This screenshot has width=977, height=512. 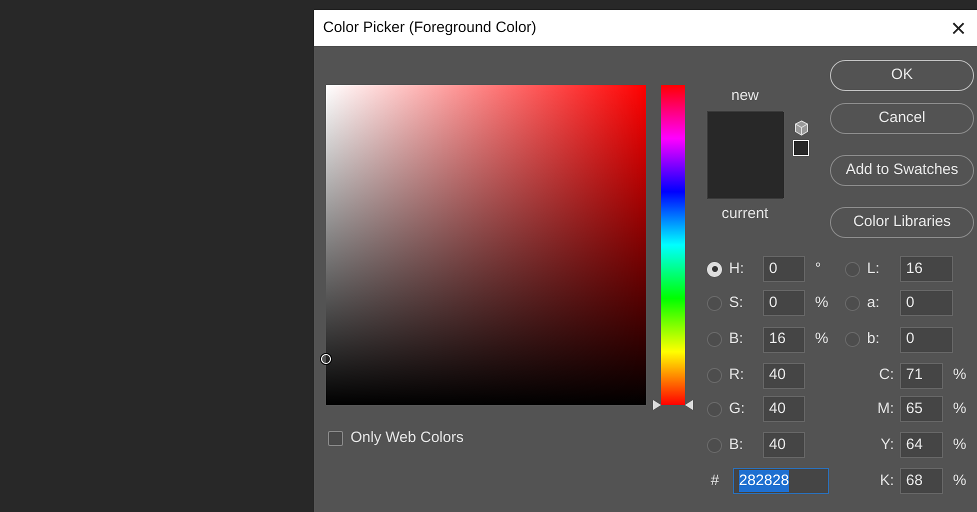 I want to click on current-label: current, so click(x=745, y=214).